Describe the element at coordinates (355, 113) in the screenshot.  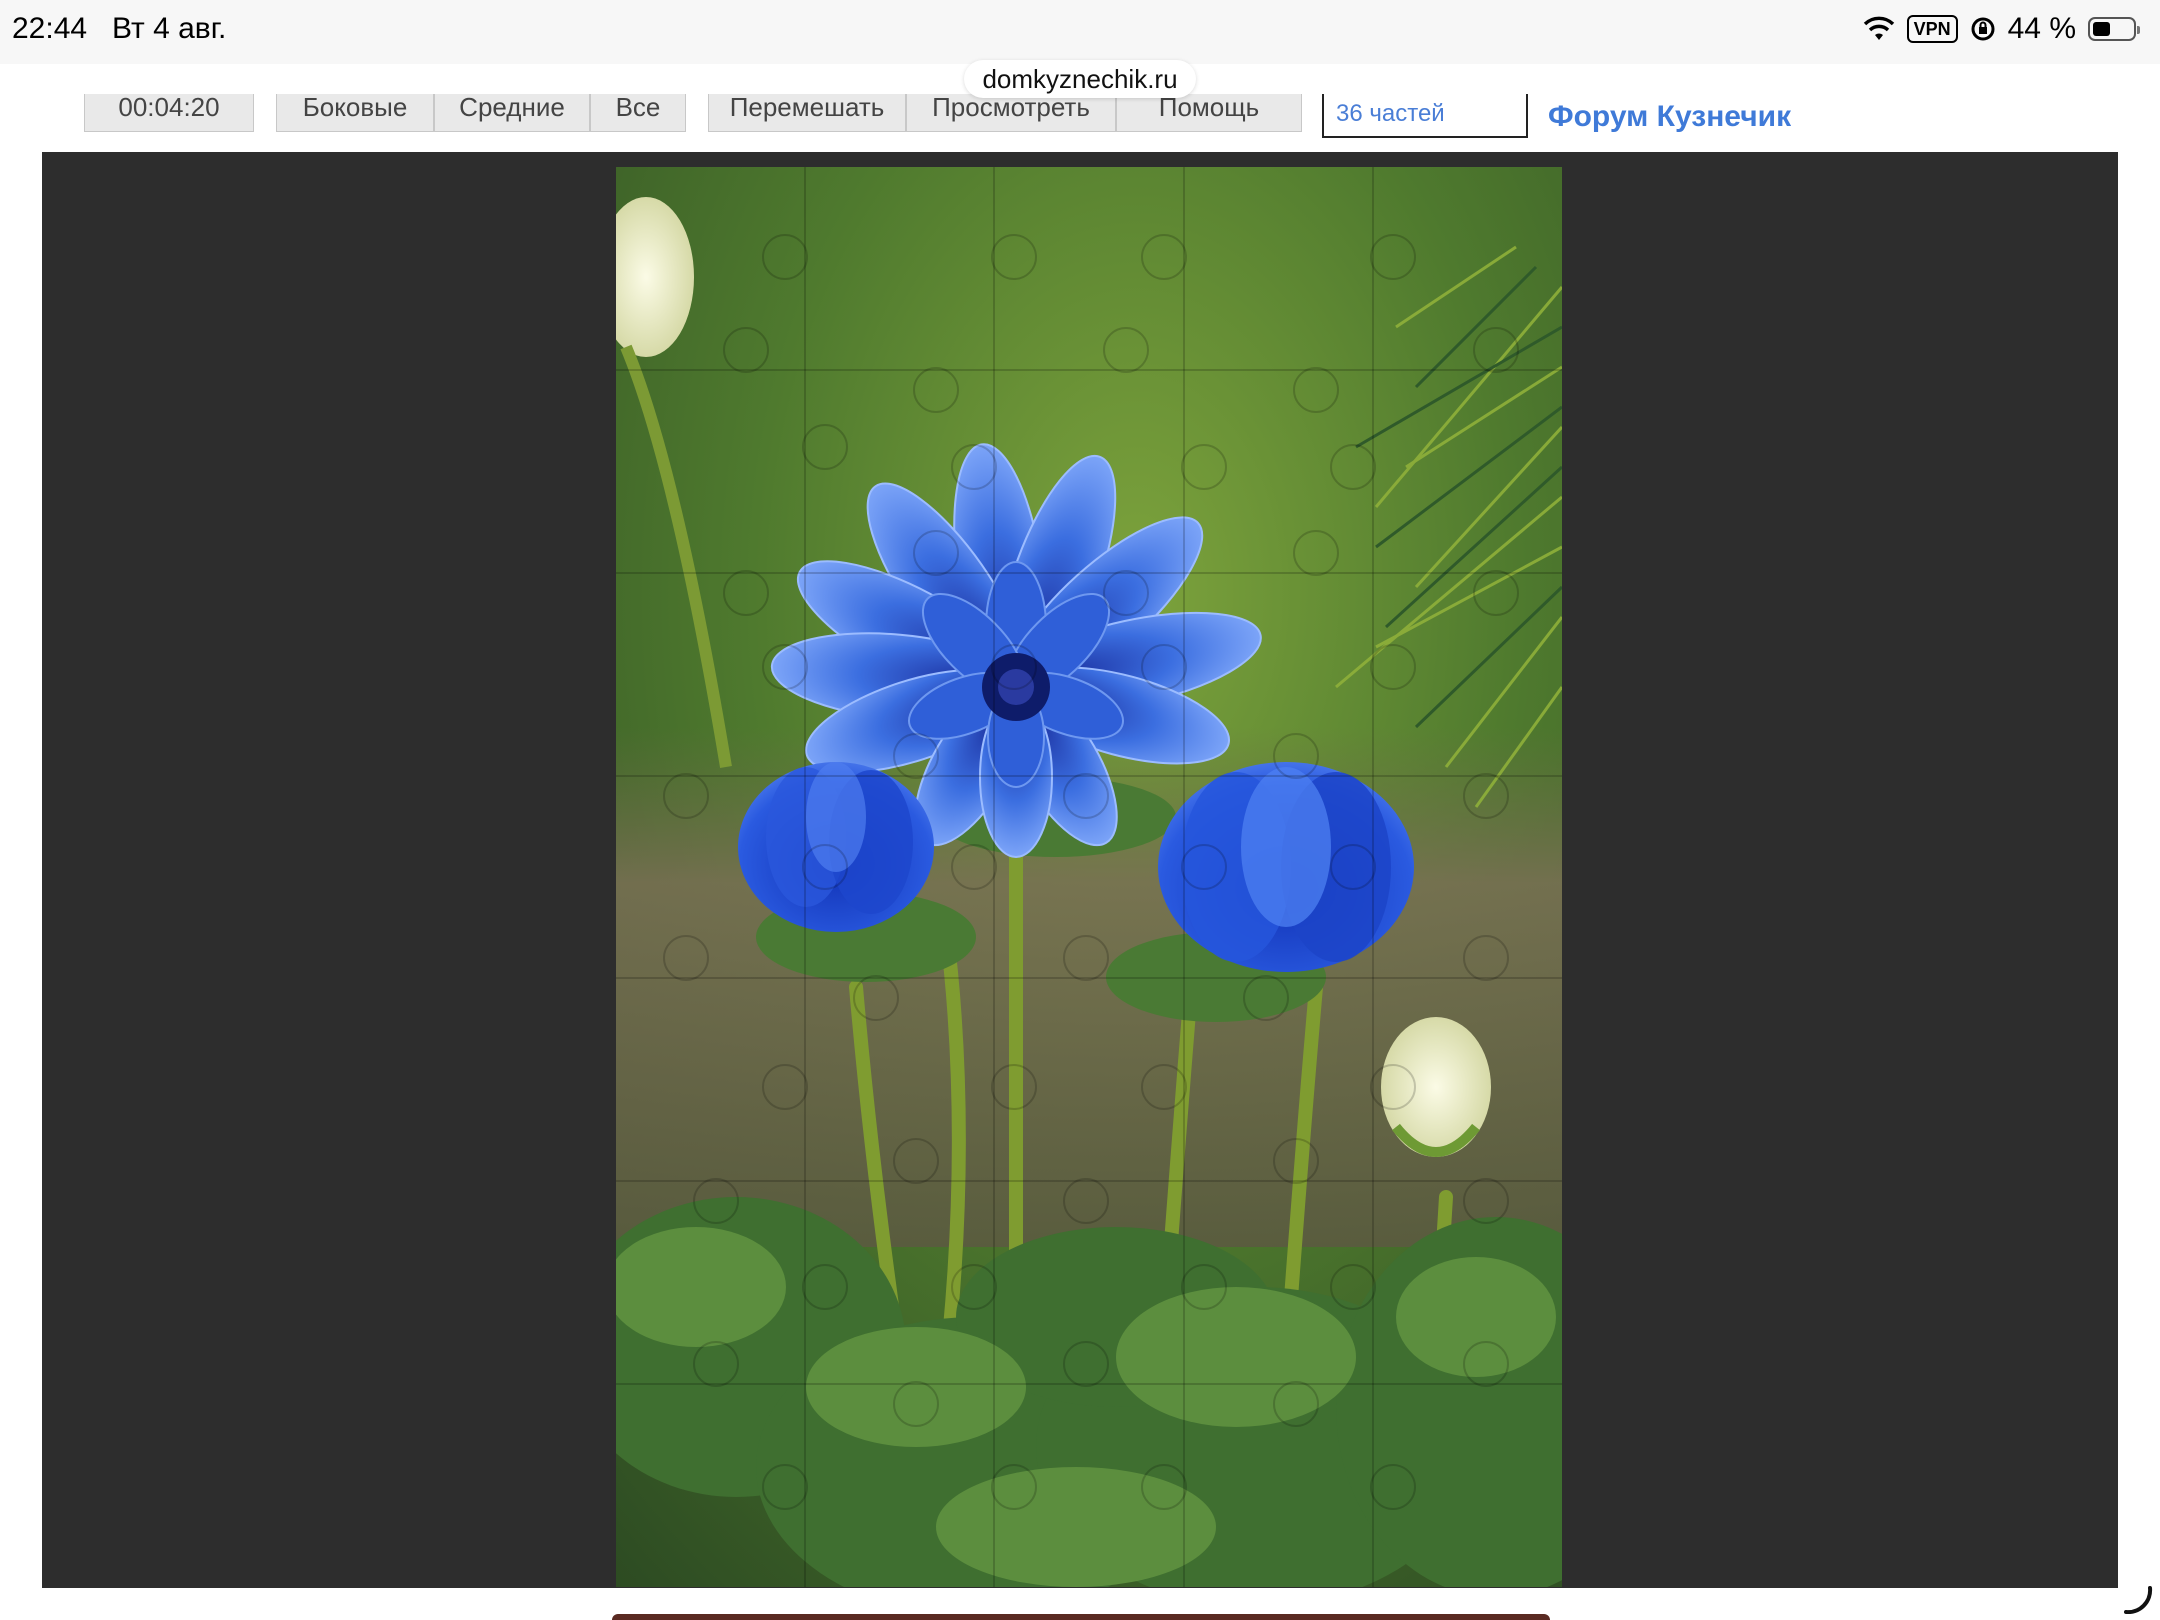
I see `edges-button: Боковые` at that location.